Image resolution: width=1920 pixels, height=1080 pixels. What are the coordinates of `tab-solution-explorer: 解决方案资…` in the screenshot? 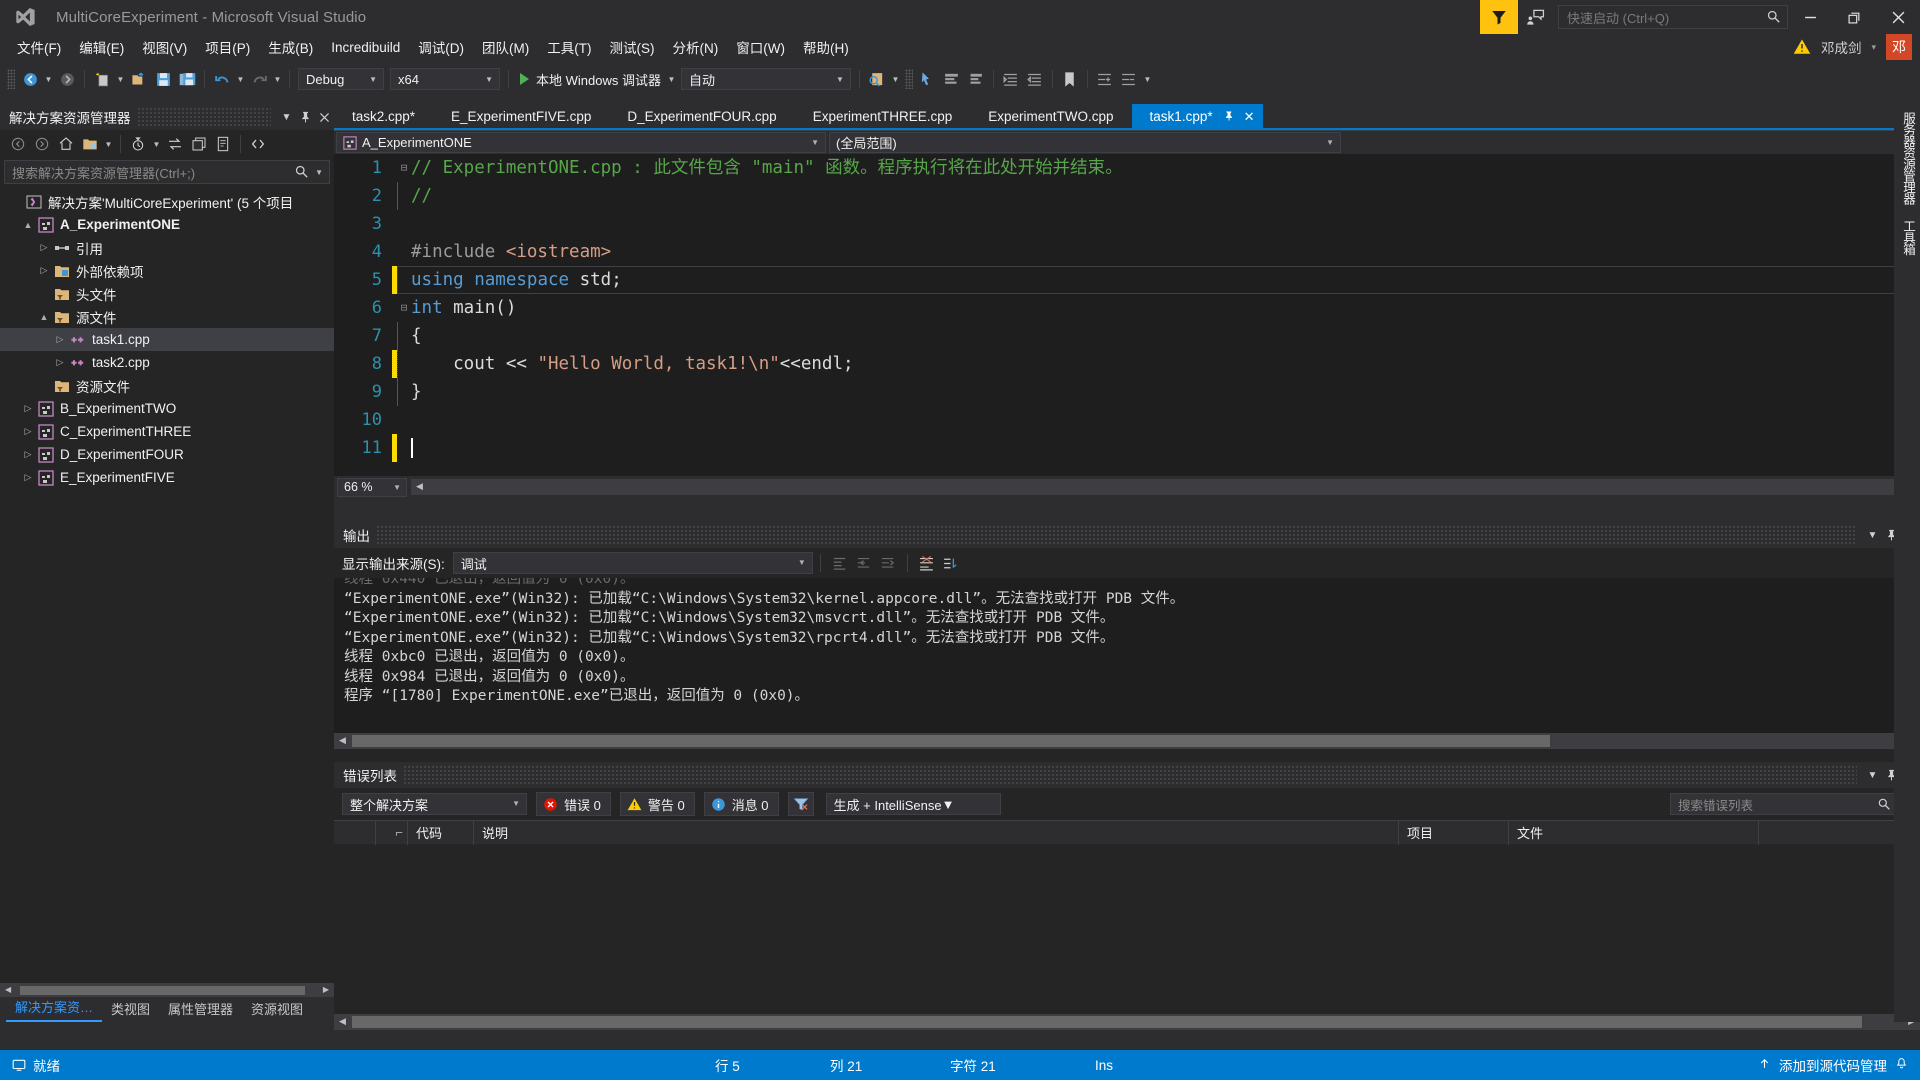 It's located at (54, 1008).